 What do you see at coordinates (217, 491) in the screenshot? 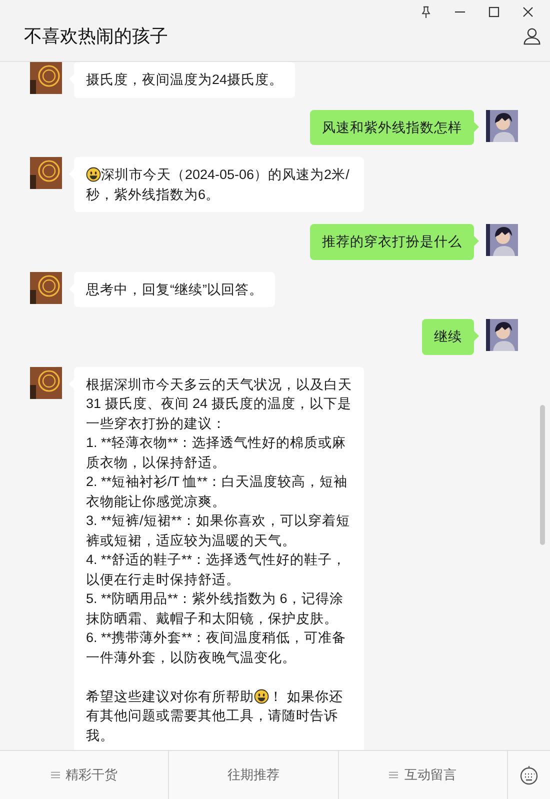
I see `message-text: 2. **短袖衬衫/T 恤**：白天温度较高，短袖衣物能让你感觉凉爽。` at bounding box center [217, 491].